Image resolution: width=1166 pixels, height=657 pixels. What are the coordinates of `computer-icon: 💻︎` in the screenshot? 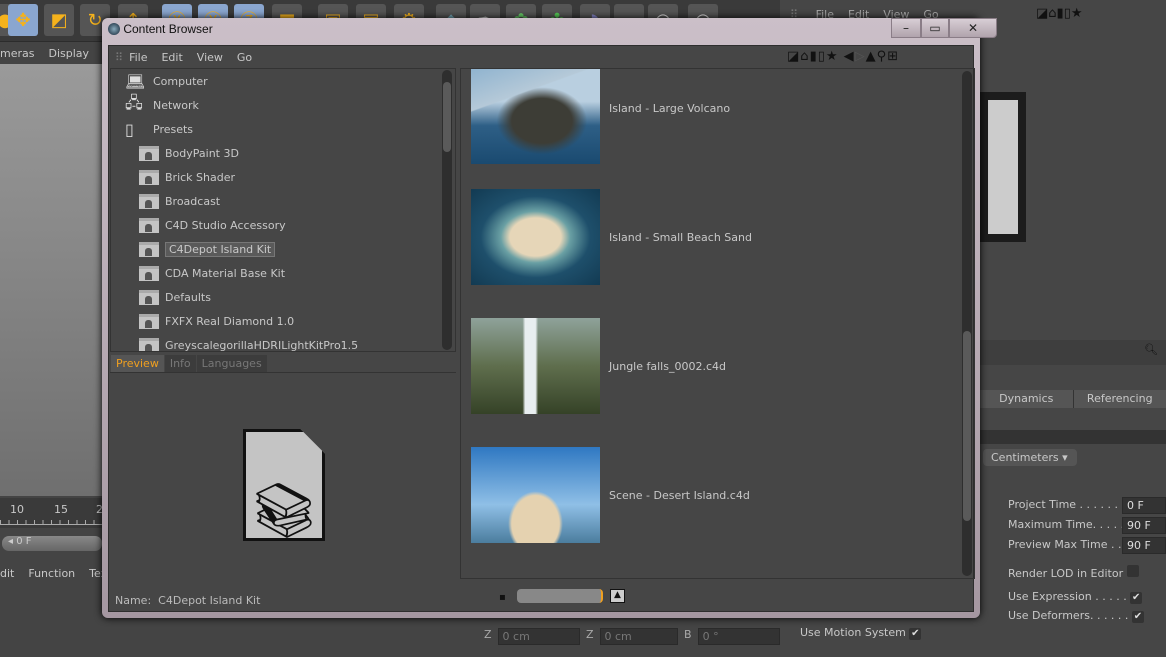 It's located at (135, 81).